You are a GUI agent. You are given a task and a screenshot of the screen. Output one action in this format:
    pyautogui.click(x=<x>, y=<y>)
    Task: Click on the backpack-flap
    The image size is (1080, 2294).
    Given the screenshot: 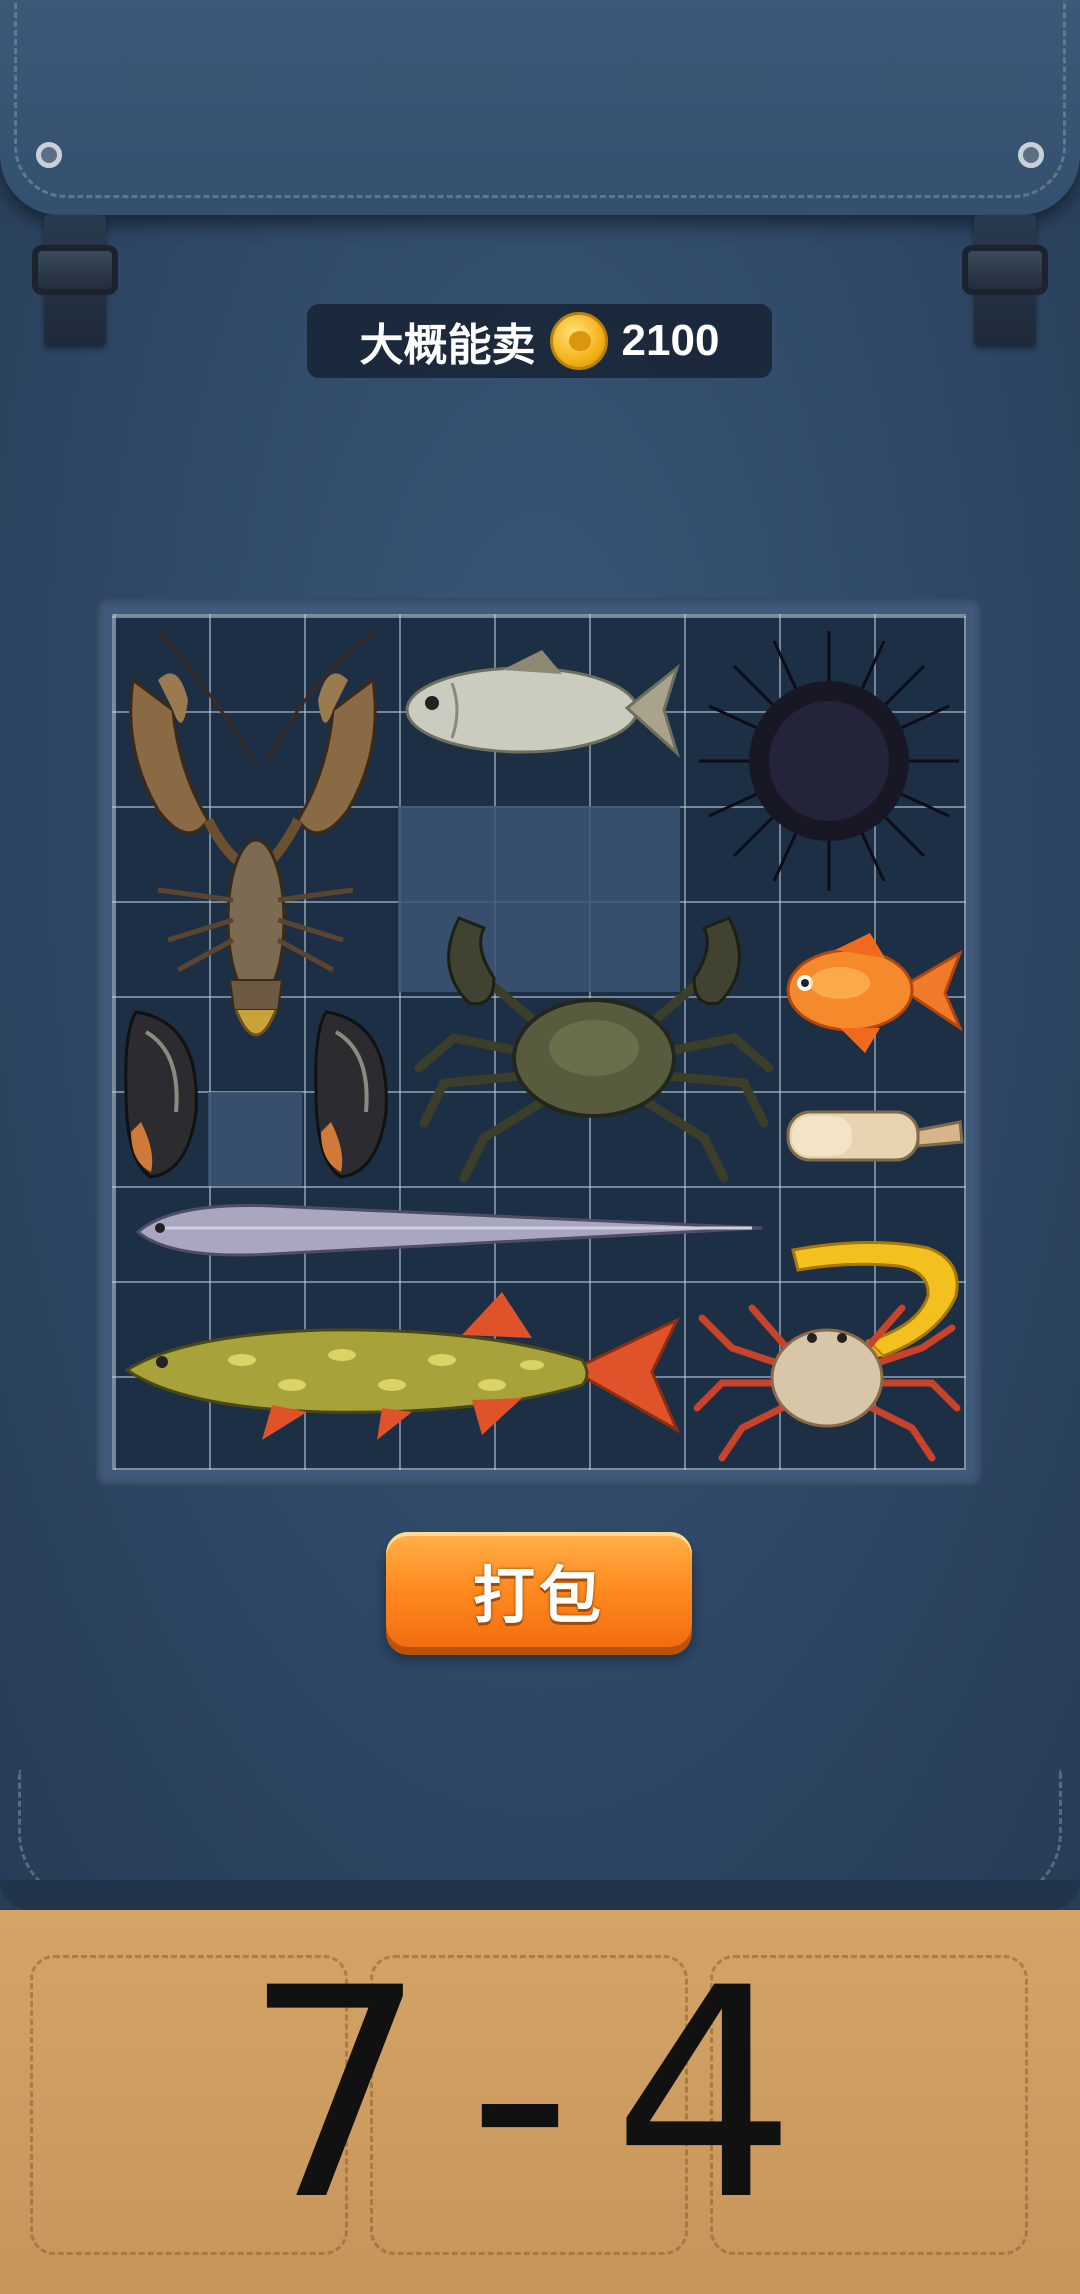 What is the action you would take?
    pyautogui.click(x=540, y=107)
    